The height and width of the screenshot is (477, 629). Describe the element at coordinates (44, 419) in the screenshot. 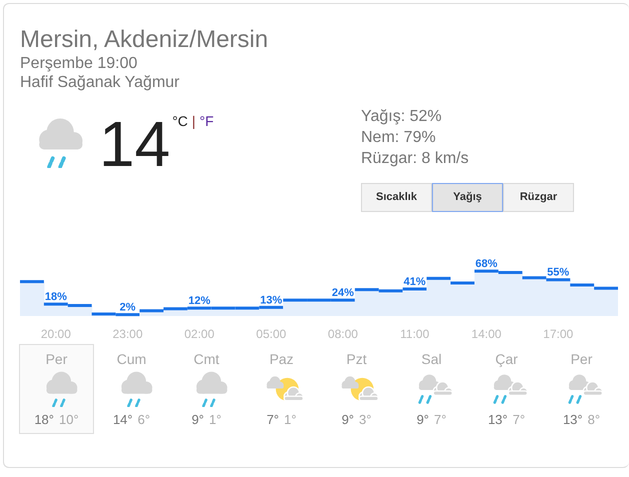

I see `high-temp: 18°` at that location.